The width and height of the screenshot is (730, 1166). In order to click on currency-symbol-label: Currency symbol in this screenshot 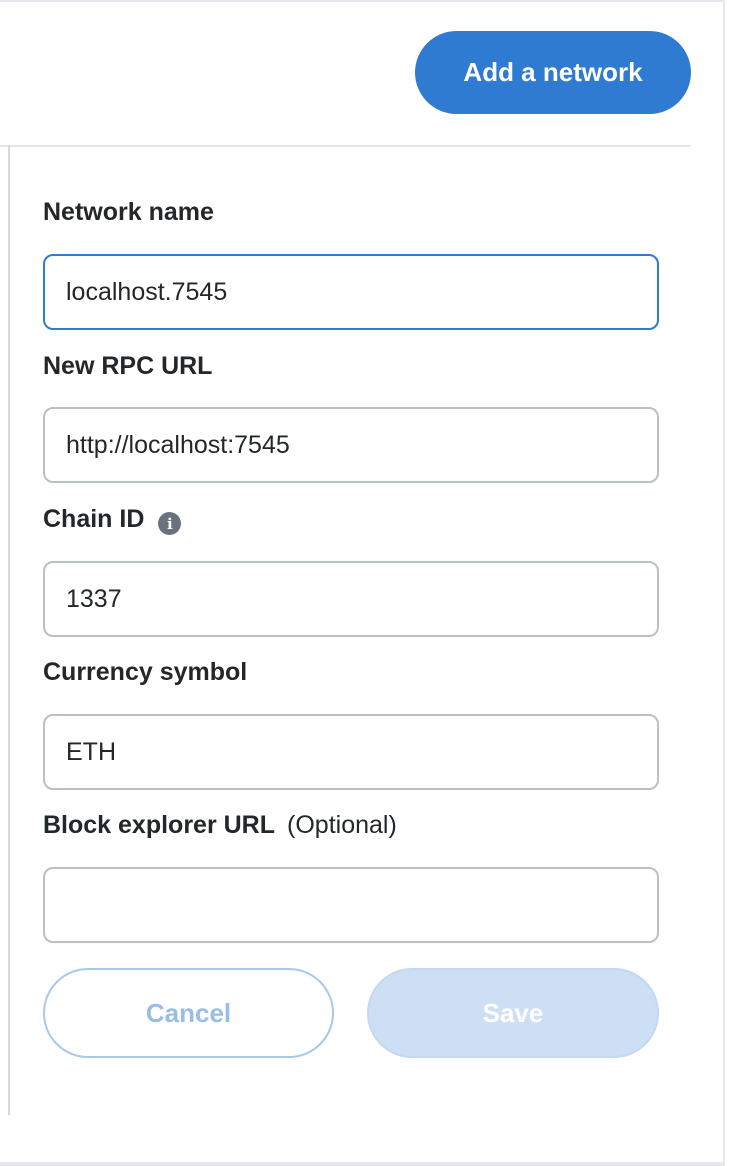, I will do `click(145, 672)`.